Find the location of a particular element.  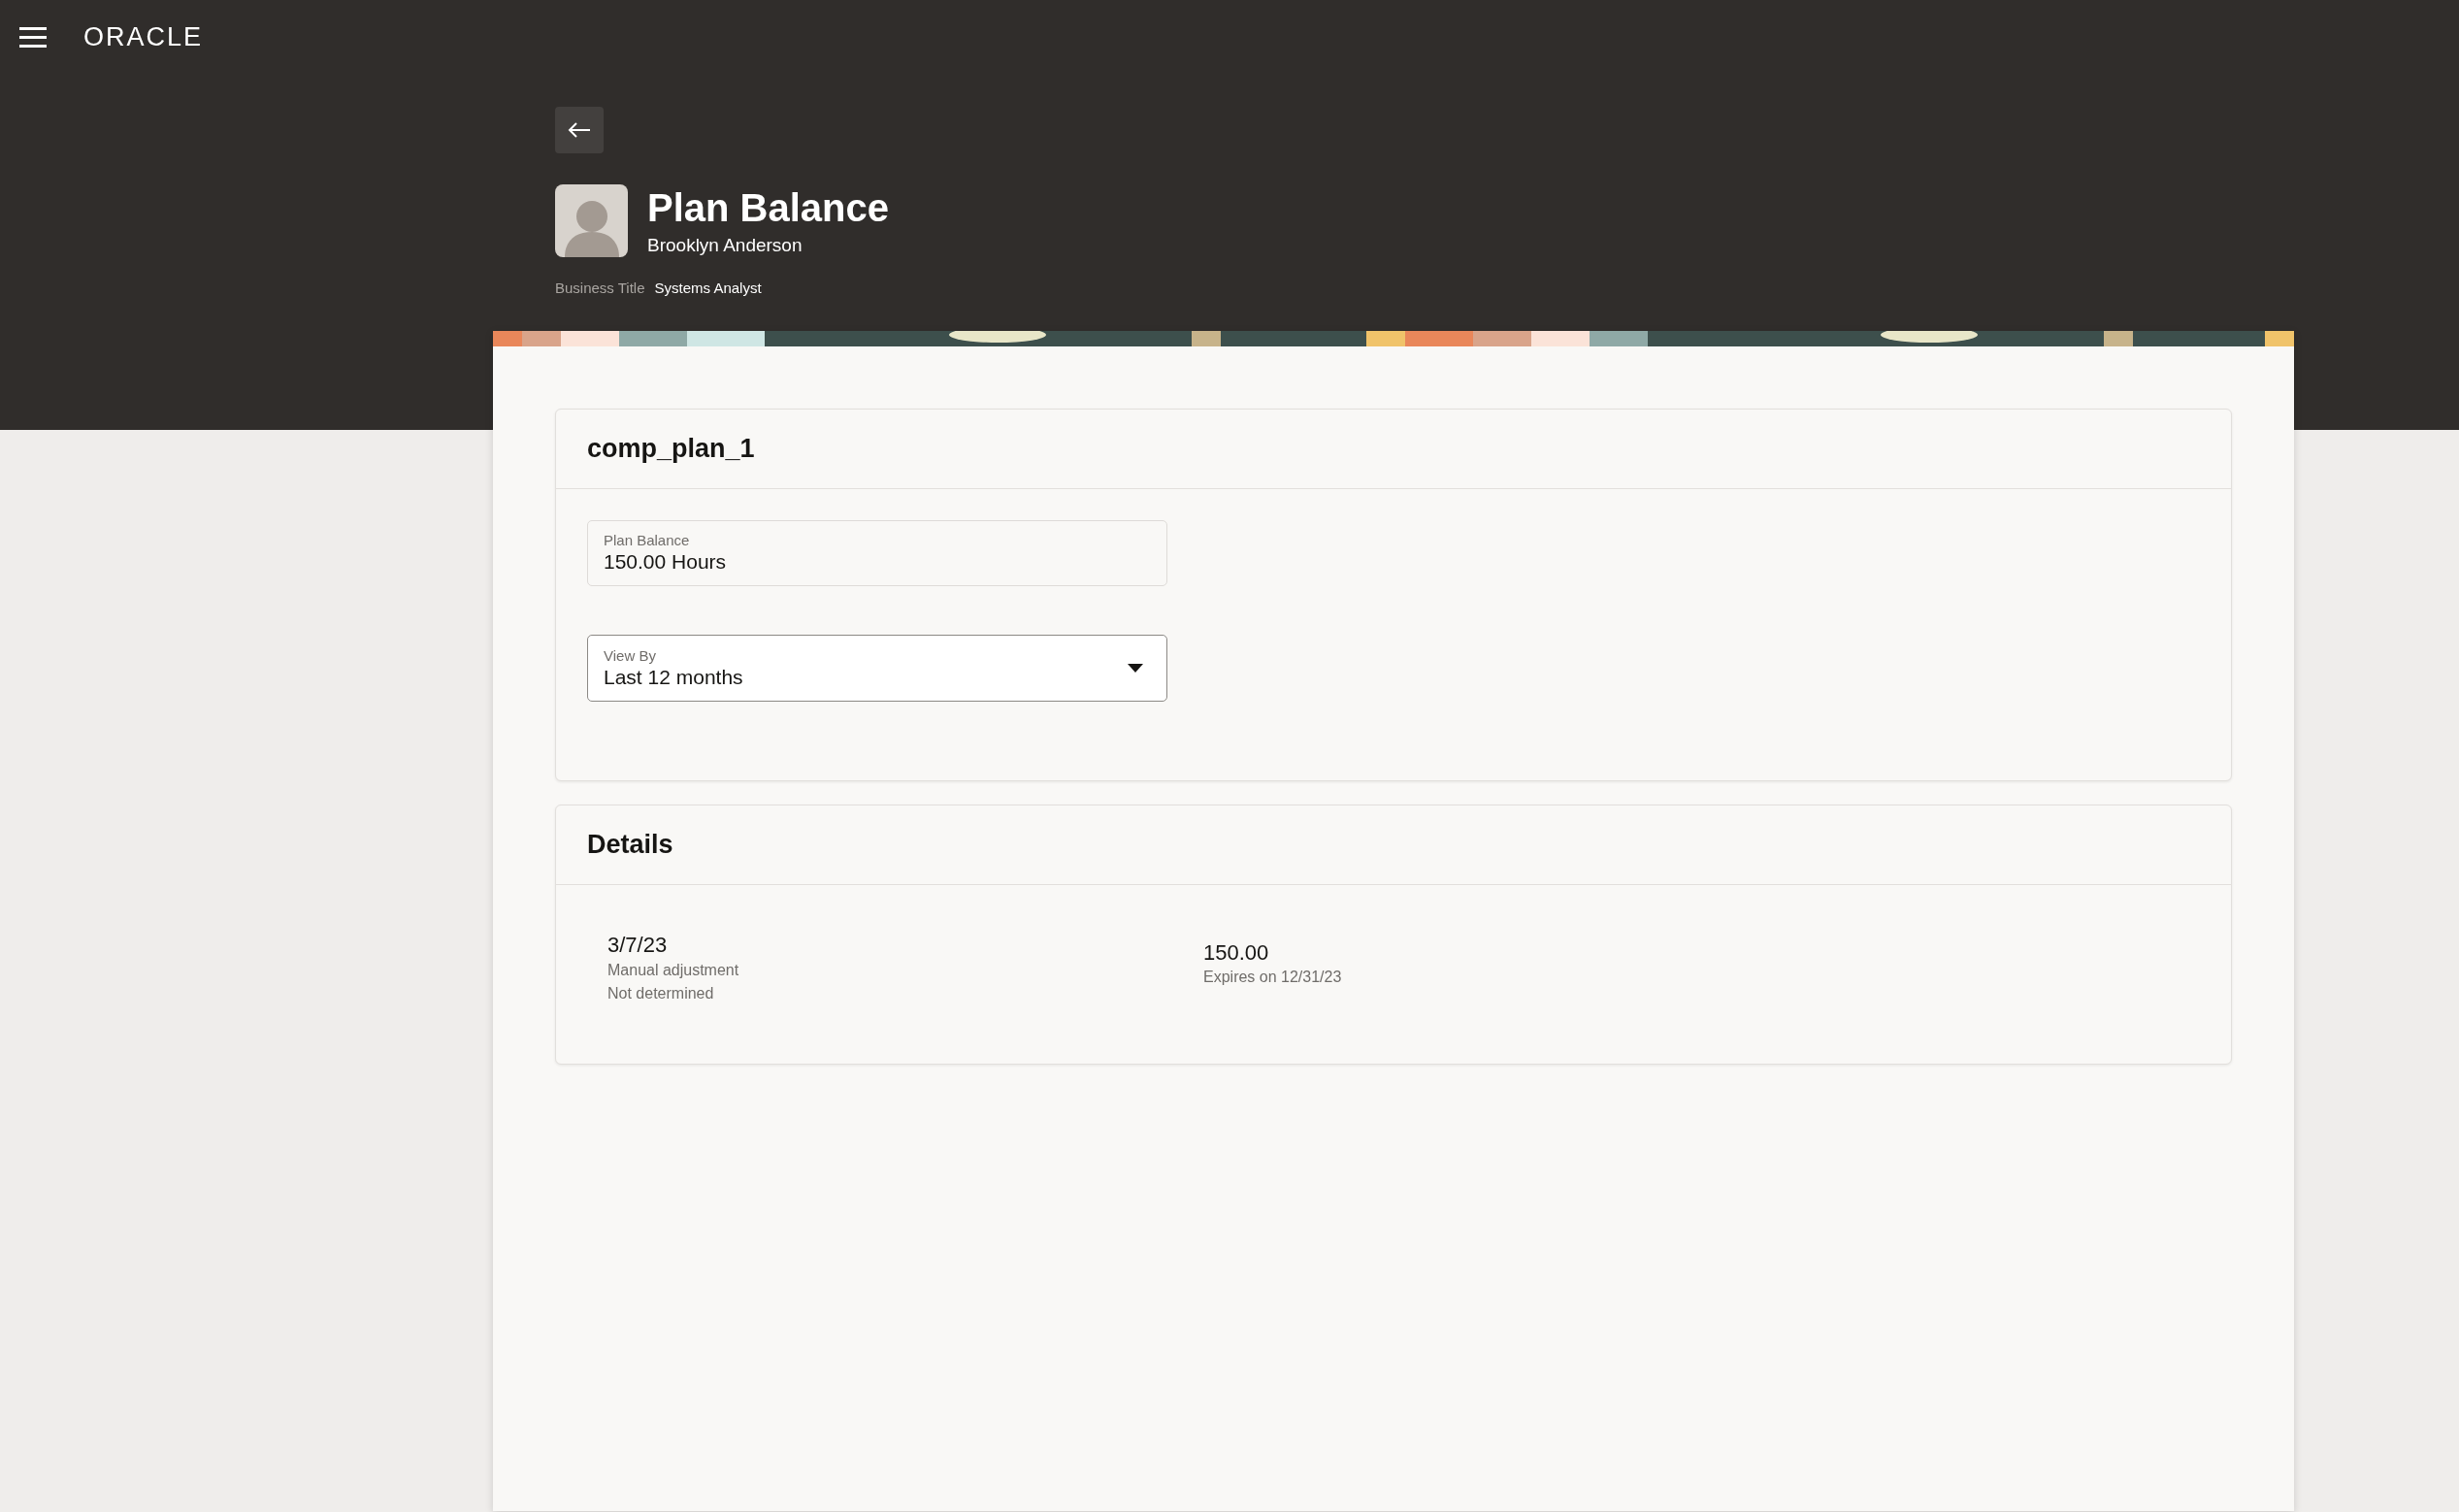

menu-icon is located at coordinates (33, 37).